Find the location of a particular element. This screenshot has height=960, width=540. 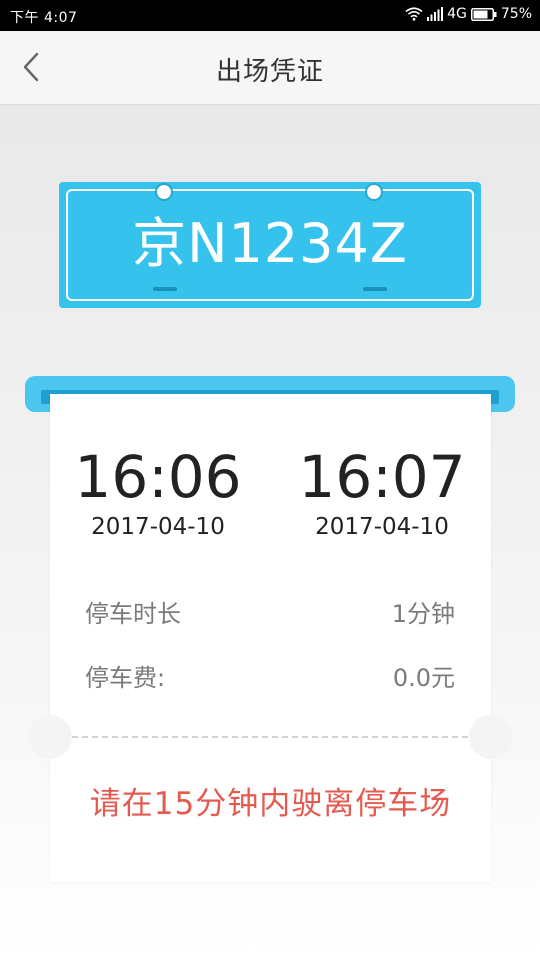

parking-duration-value: 1分钟 is located at coordinates (423, 614).